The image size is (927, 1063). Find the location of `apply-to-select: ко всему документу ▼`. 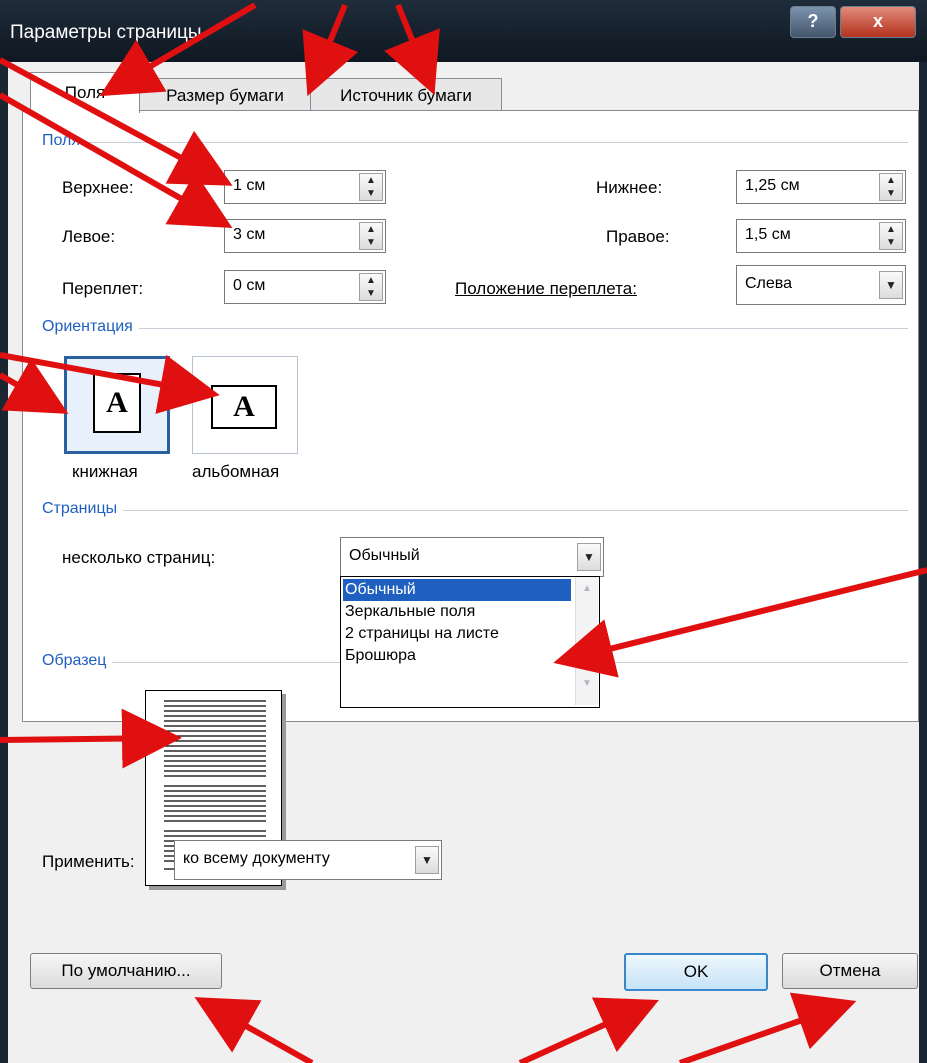

apply-to-select: ко всему документу ▼ is located at coordinates (308, 860).